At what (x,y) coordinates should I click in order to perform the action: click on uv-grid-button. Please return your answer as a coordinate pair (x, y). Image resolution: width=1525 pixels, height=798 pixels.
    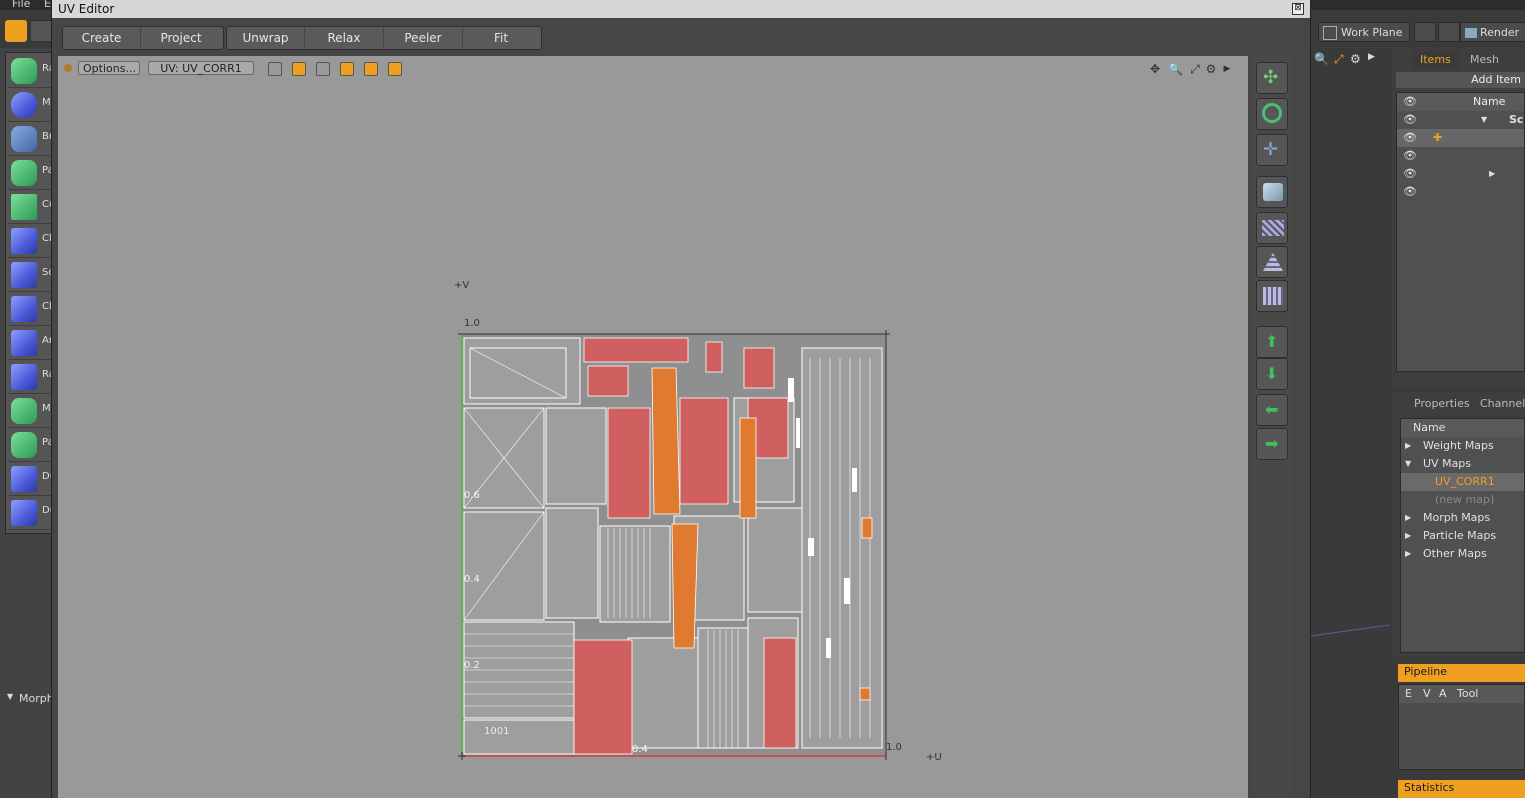
    Looking at the image, I should click on (1272, 262).